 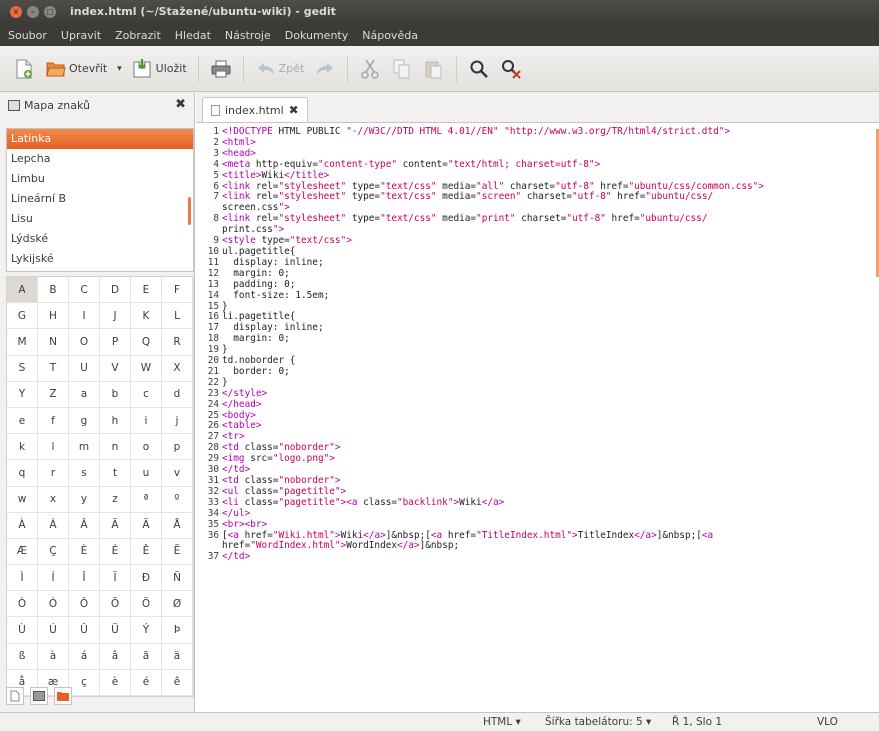 I want to click on char-cell: b, so click(x=115, y=394).